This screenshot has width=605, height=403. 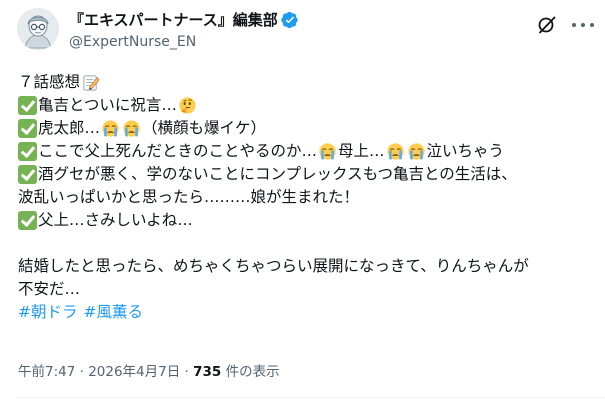 What do you see at coordinates (184, 42) in the screenshot?
I see `handle: @ExpertNurse_EN` at bounding box center [184, 42].